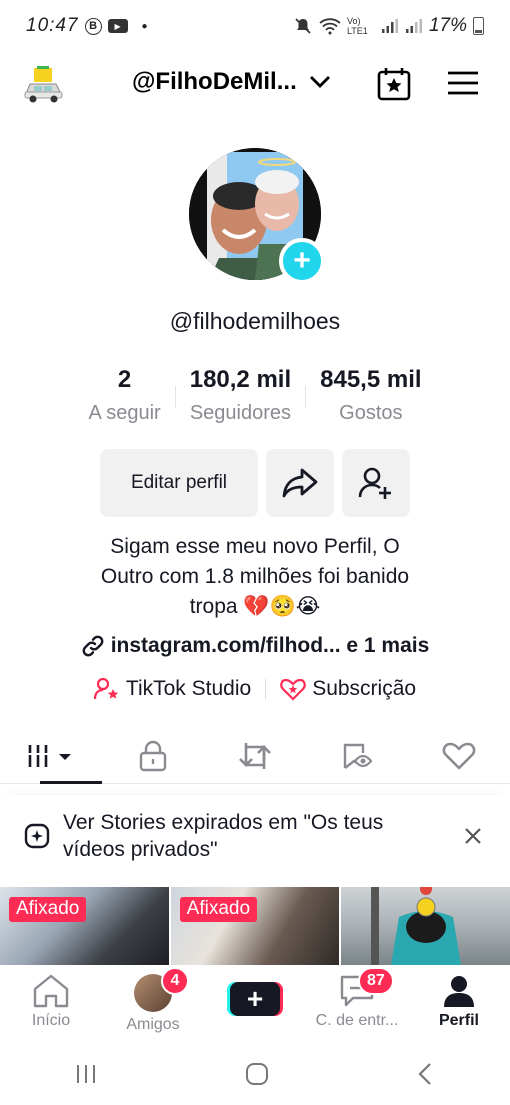 The image size is (510, 1105). Describe the element at coordinates (93, 646) in the screenshot. I see `link-icon` at that location.